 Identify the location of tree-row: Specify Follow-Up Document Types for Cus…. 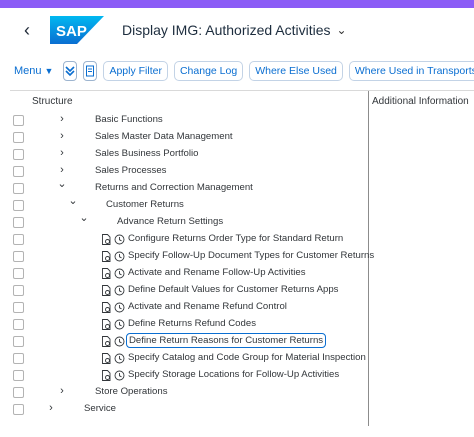
(242, 256).